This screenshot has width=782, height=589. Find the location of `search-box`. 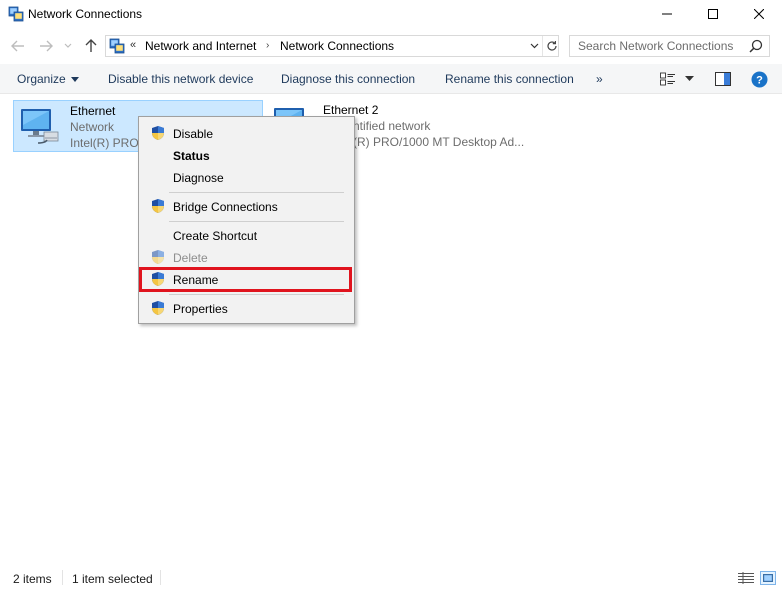

search-box is located at coordinates (669, 46).